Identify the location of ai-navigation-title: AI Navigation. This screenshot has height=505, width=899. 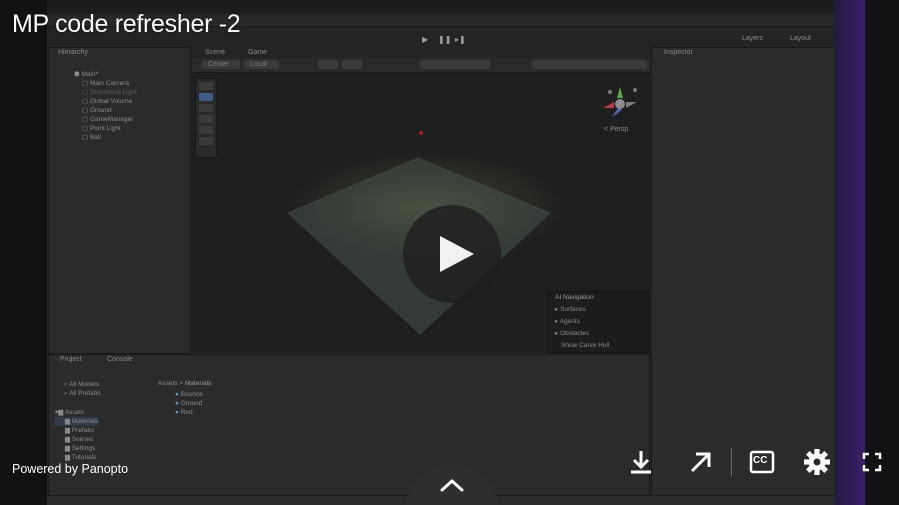
(574, 297).